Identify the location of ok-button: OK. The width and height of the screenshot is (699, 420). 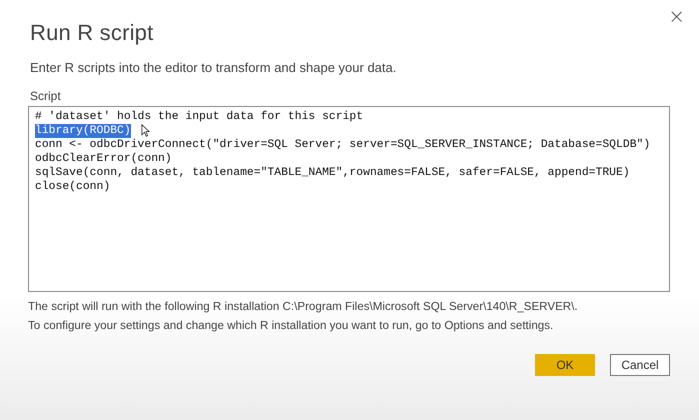
(565, 365).